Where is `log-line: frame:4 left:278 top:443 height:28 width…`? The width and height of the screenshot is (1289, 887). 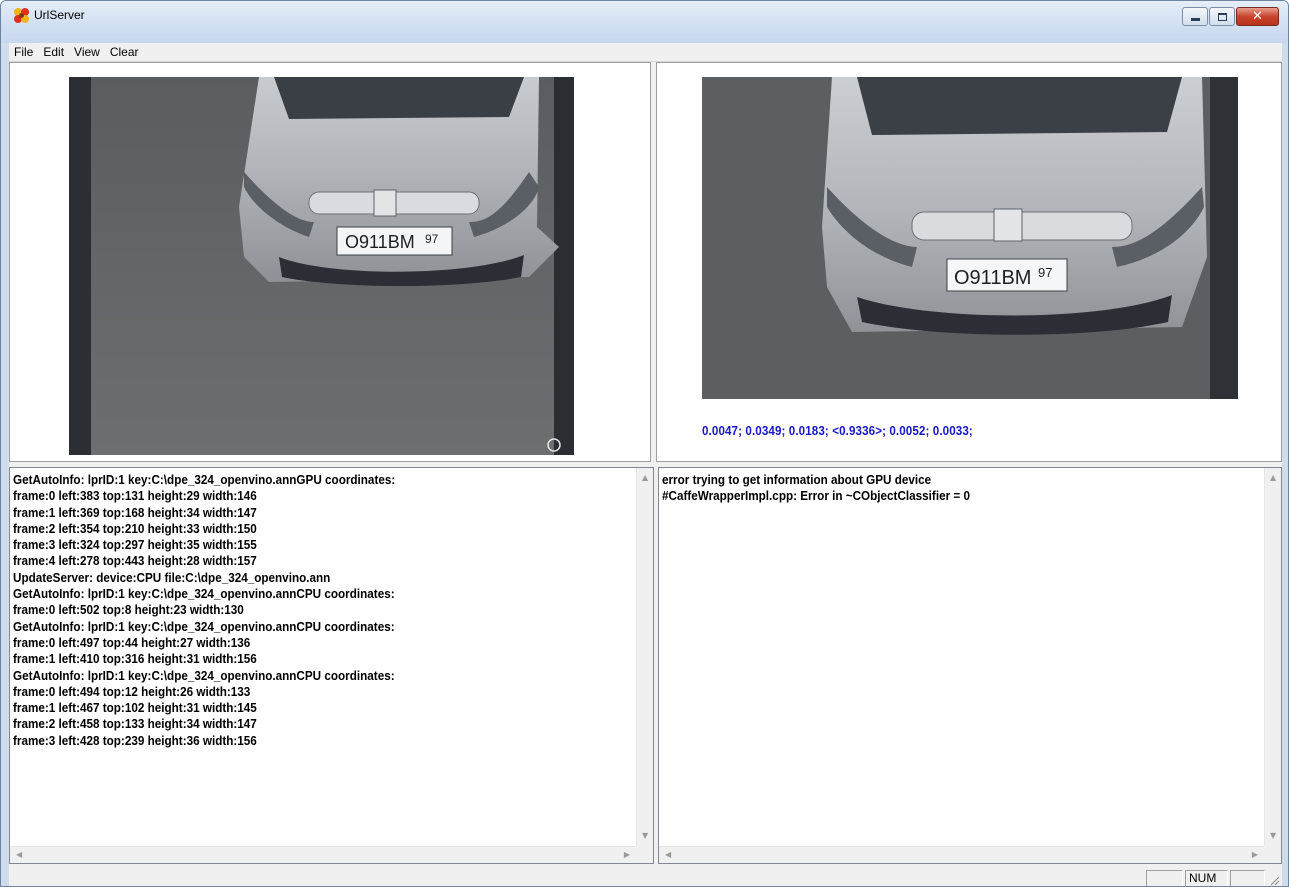 log-line: frame:4 left:278 top:443 height:28 width… is located at coordinates (135, 561).